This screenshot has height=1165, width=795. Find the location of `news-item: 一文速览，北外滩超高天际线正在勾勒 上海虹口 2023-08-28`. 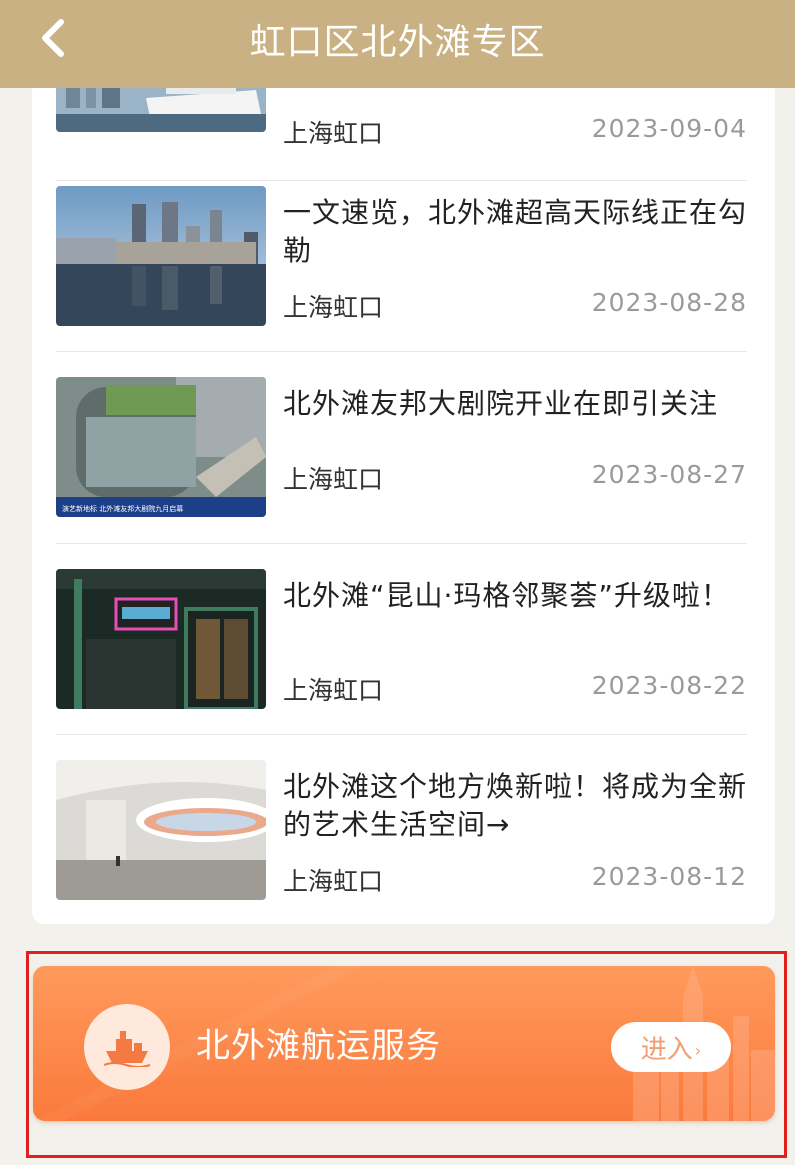

news-item: 一文速览，北外滩超高天际线正在勾勒 上海虹口 2023-08-28 is located at coordinates (401, 256).